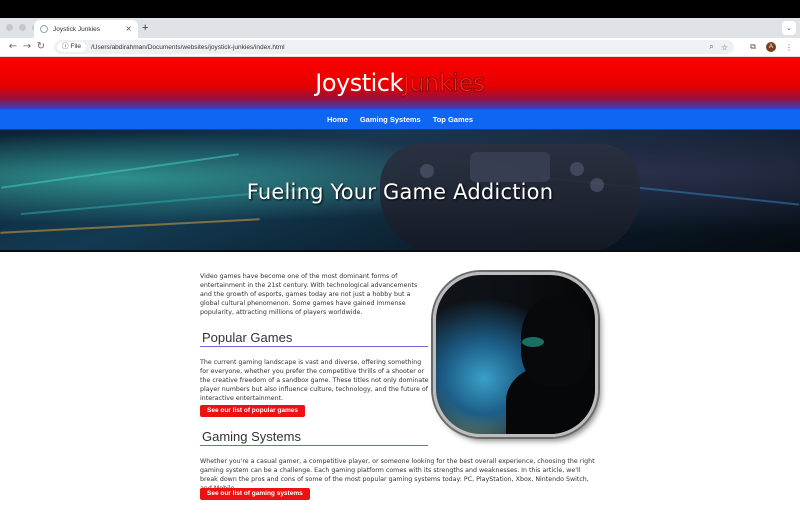  What do you see at coordinates (44, 29) in the screenshot?
I see `globe-icon` at bounding box center [44, 29].